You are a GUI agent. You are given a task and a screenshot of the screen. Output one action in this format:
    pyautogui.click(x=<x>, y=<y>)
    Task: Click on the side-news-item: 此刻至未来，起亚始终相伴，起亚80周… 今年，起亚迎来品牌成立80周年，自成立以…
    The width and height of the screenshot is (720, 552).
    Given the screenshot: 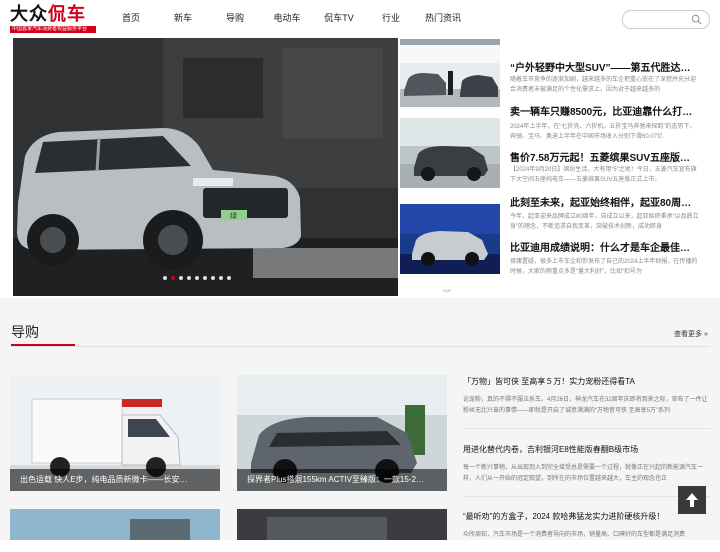 What is the action you would take?
    pyautogui.click(x=555, y=241)
    